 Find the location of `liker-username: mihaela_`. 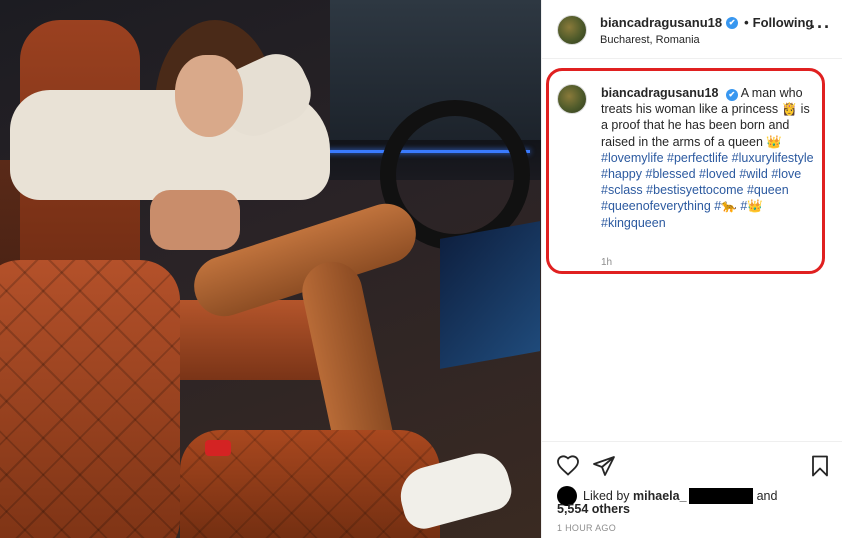

liker-username: mihaela_ is located at coordinates (660, 496).